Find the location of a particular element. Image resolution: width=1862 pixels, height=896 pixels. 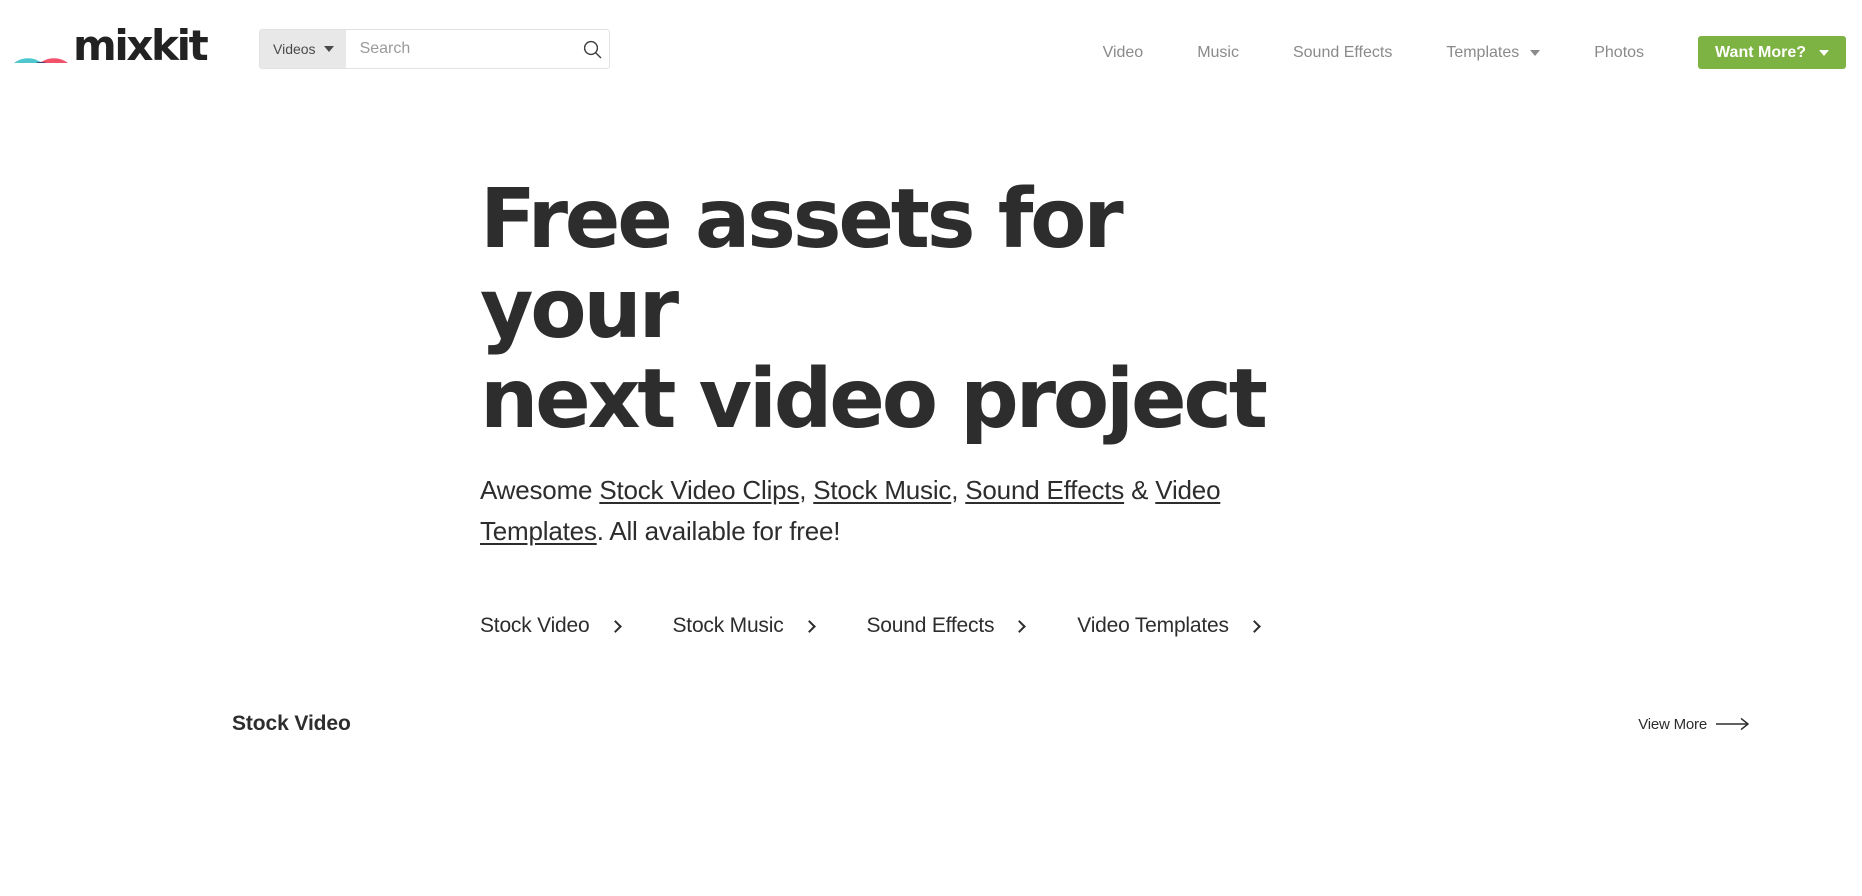

nav-item-label: Video is located at coordinates (1123, 52).